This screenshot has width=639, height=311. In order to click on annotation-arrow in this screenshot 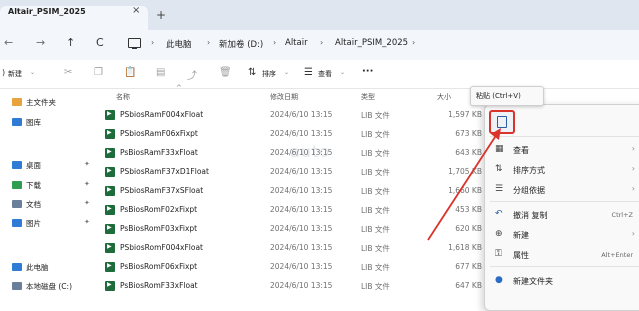, I will do `click(464, 184)`.